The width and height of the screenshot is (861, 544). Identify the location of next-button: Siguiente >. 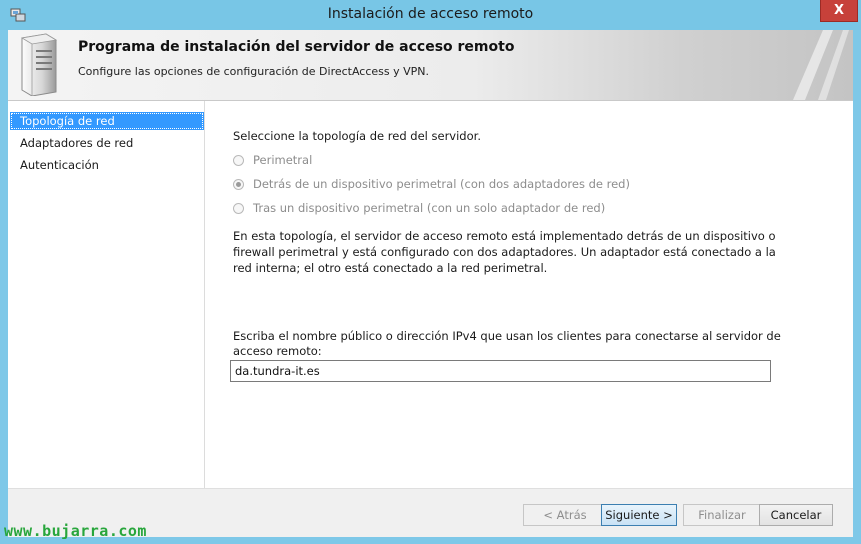
(639, 515).